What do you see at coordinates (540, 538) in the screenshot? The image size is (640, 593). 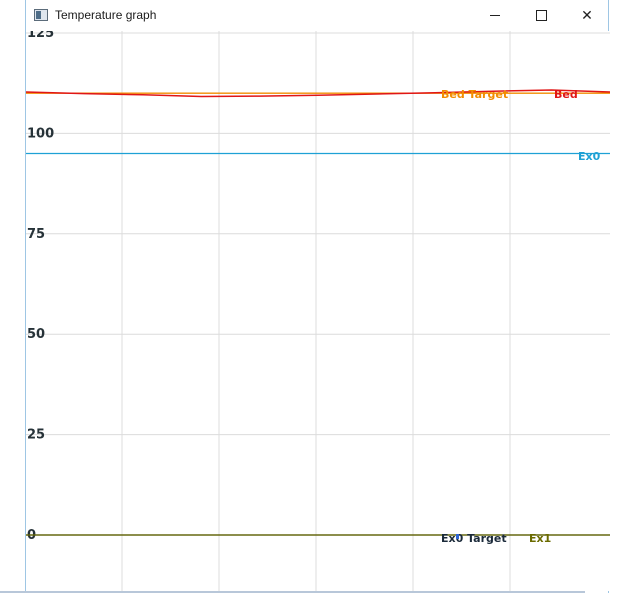 I see `ex1-label: Ex1` at bounding box center [540, 538].